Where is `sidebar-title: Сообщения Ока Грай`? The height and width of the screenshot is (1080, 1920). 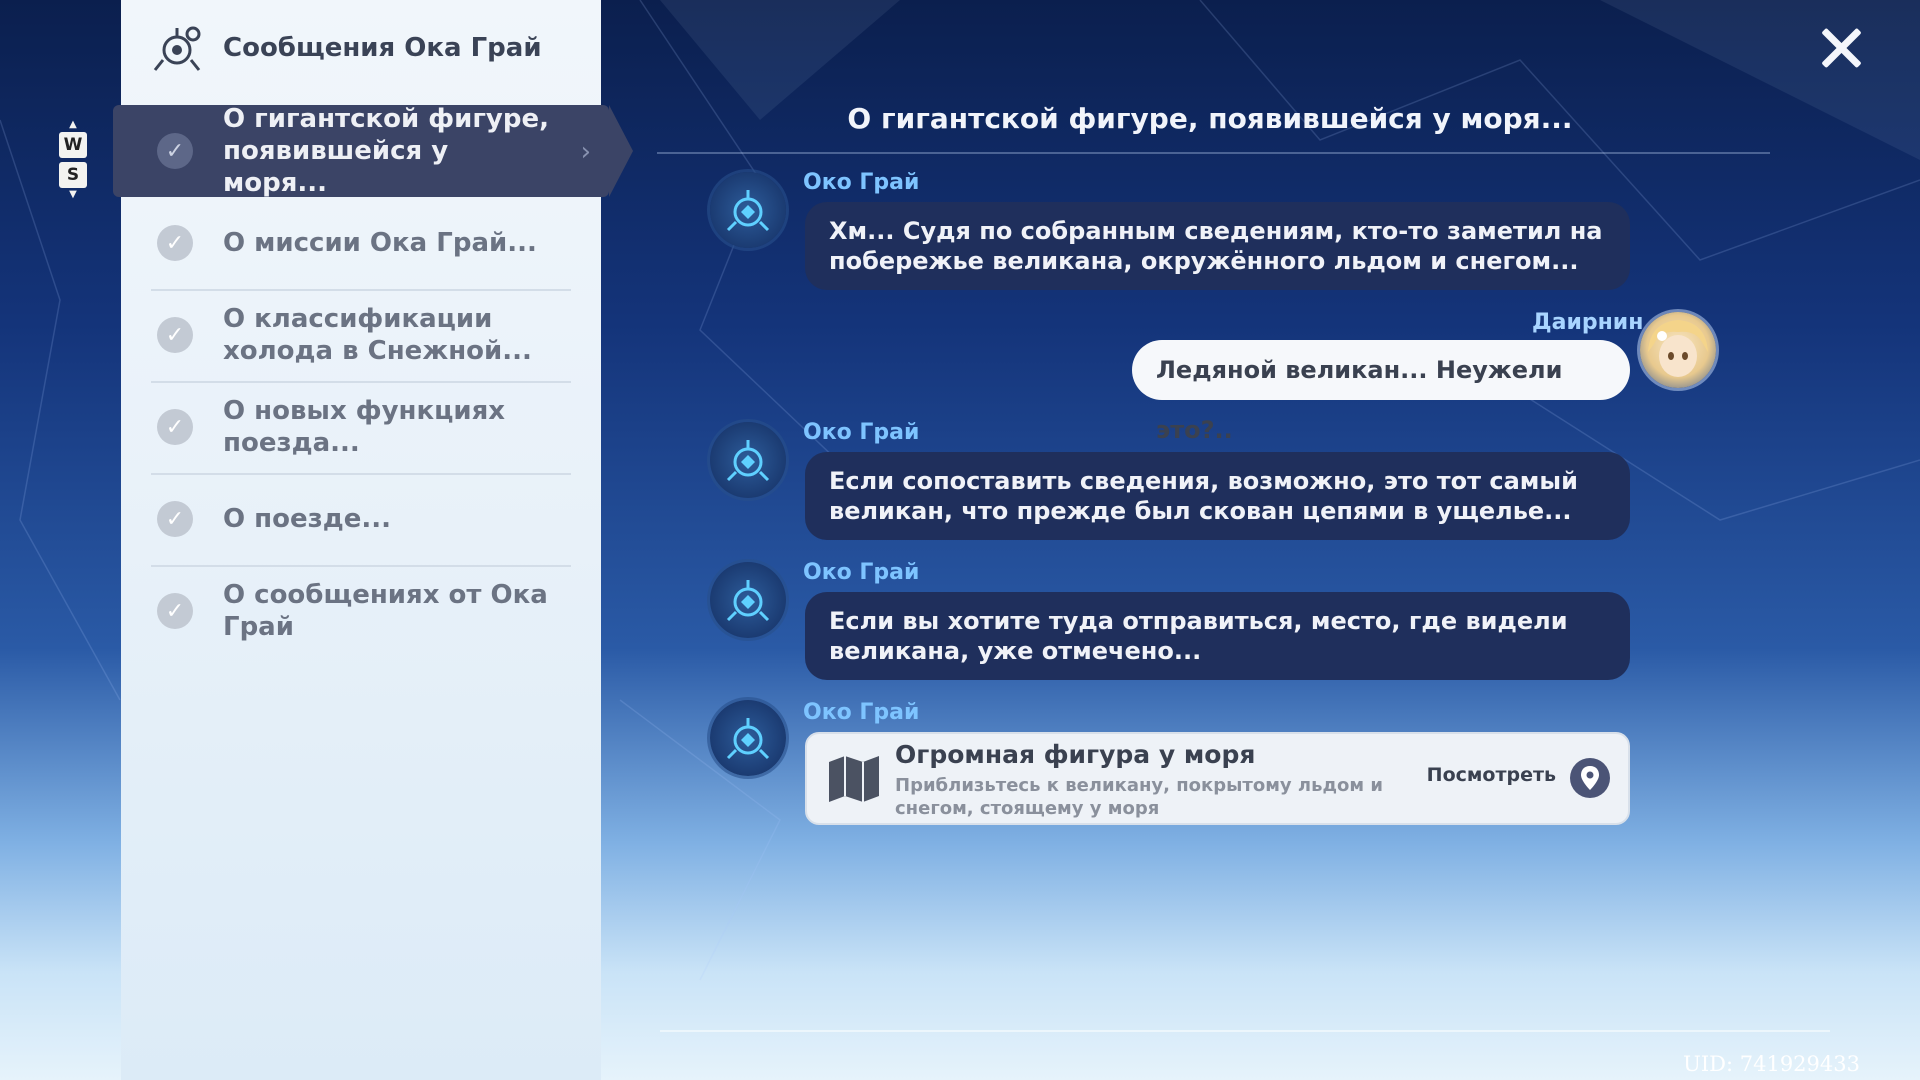
sidebar-title: Сообщения Ока Грай is located at coordinates (382, 48).